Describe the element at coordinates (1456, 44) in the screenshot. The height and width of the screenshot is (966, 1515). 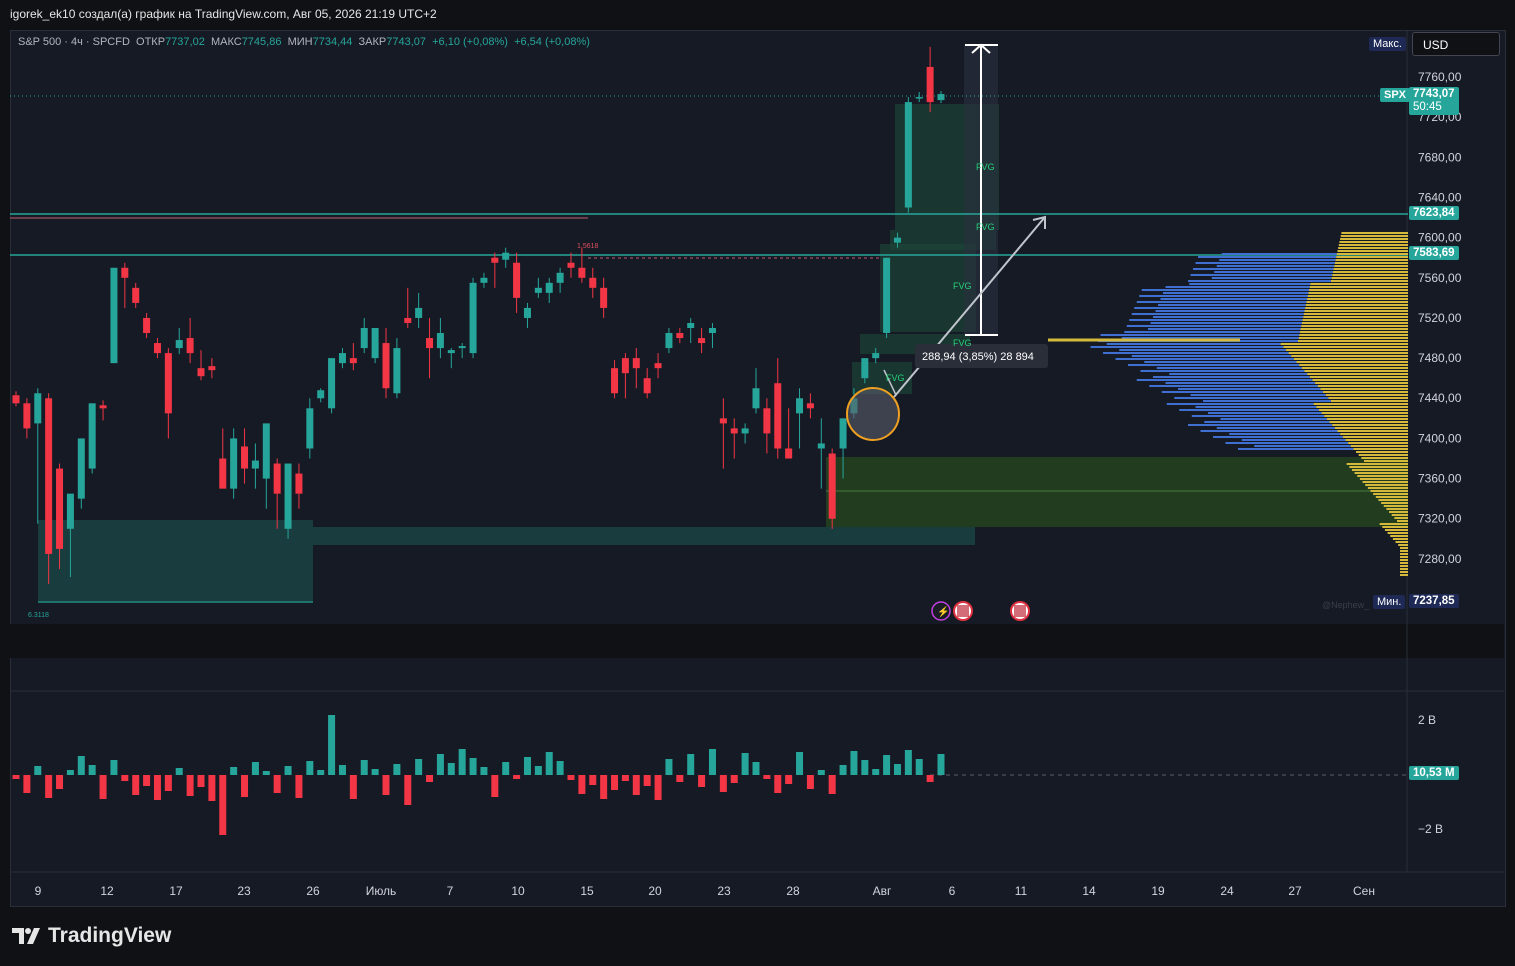
I see `currency-selector: USD` at that location.